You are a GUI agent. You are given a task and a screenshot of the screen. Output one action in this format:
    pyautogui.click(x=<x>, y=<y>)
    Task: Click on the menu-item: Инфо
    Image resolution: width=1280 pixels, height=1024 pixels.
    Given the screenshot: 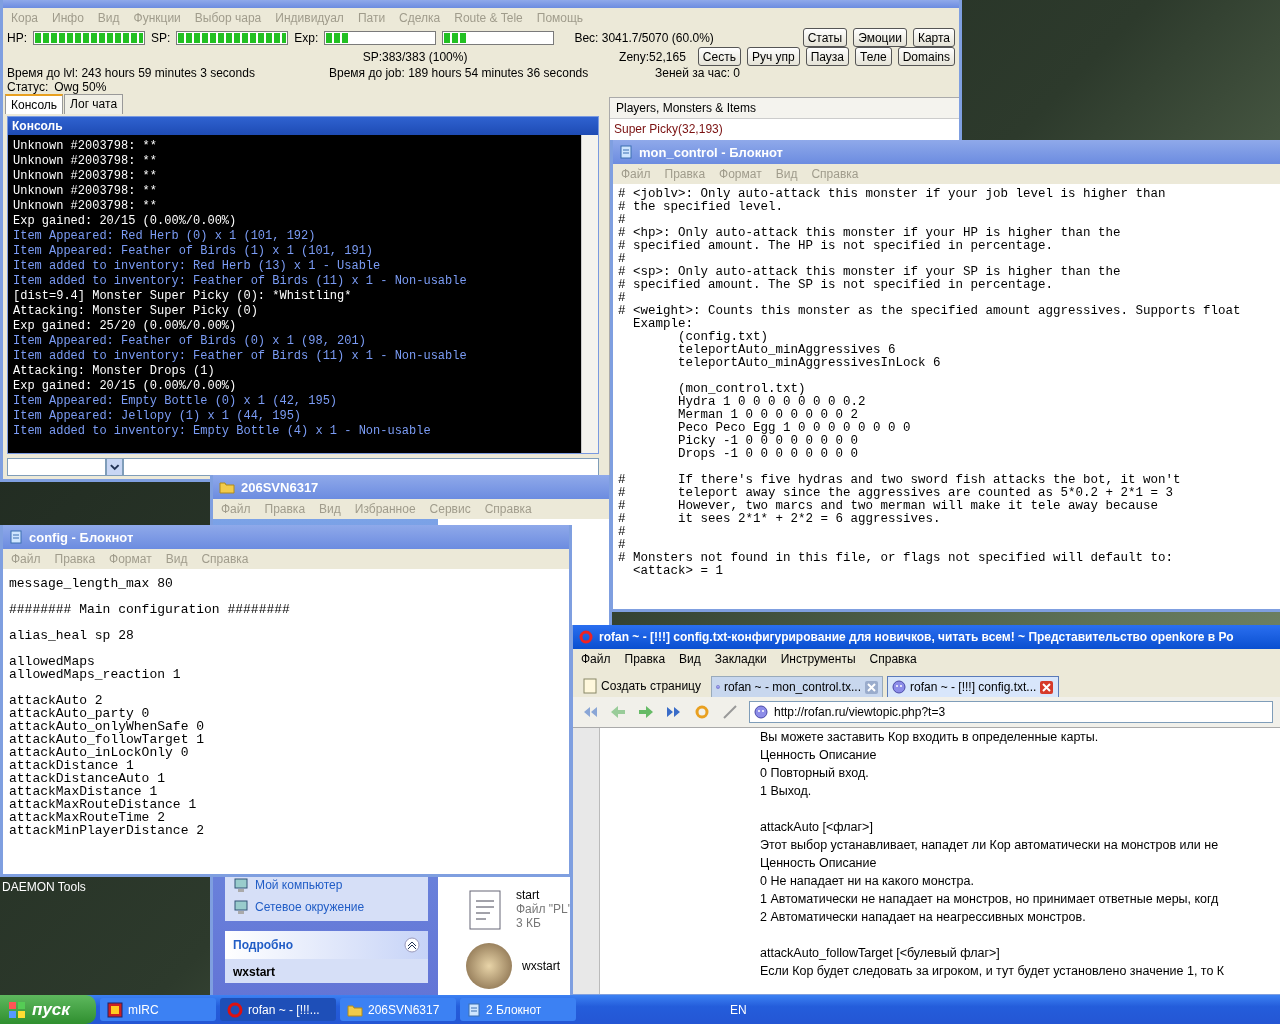 What is the action you would take?
    pyautogui.click(x=68, y=18)
    